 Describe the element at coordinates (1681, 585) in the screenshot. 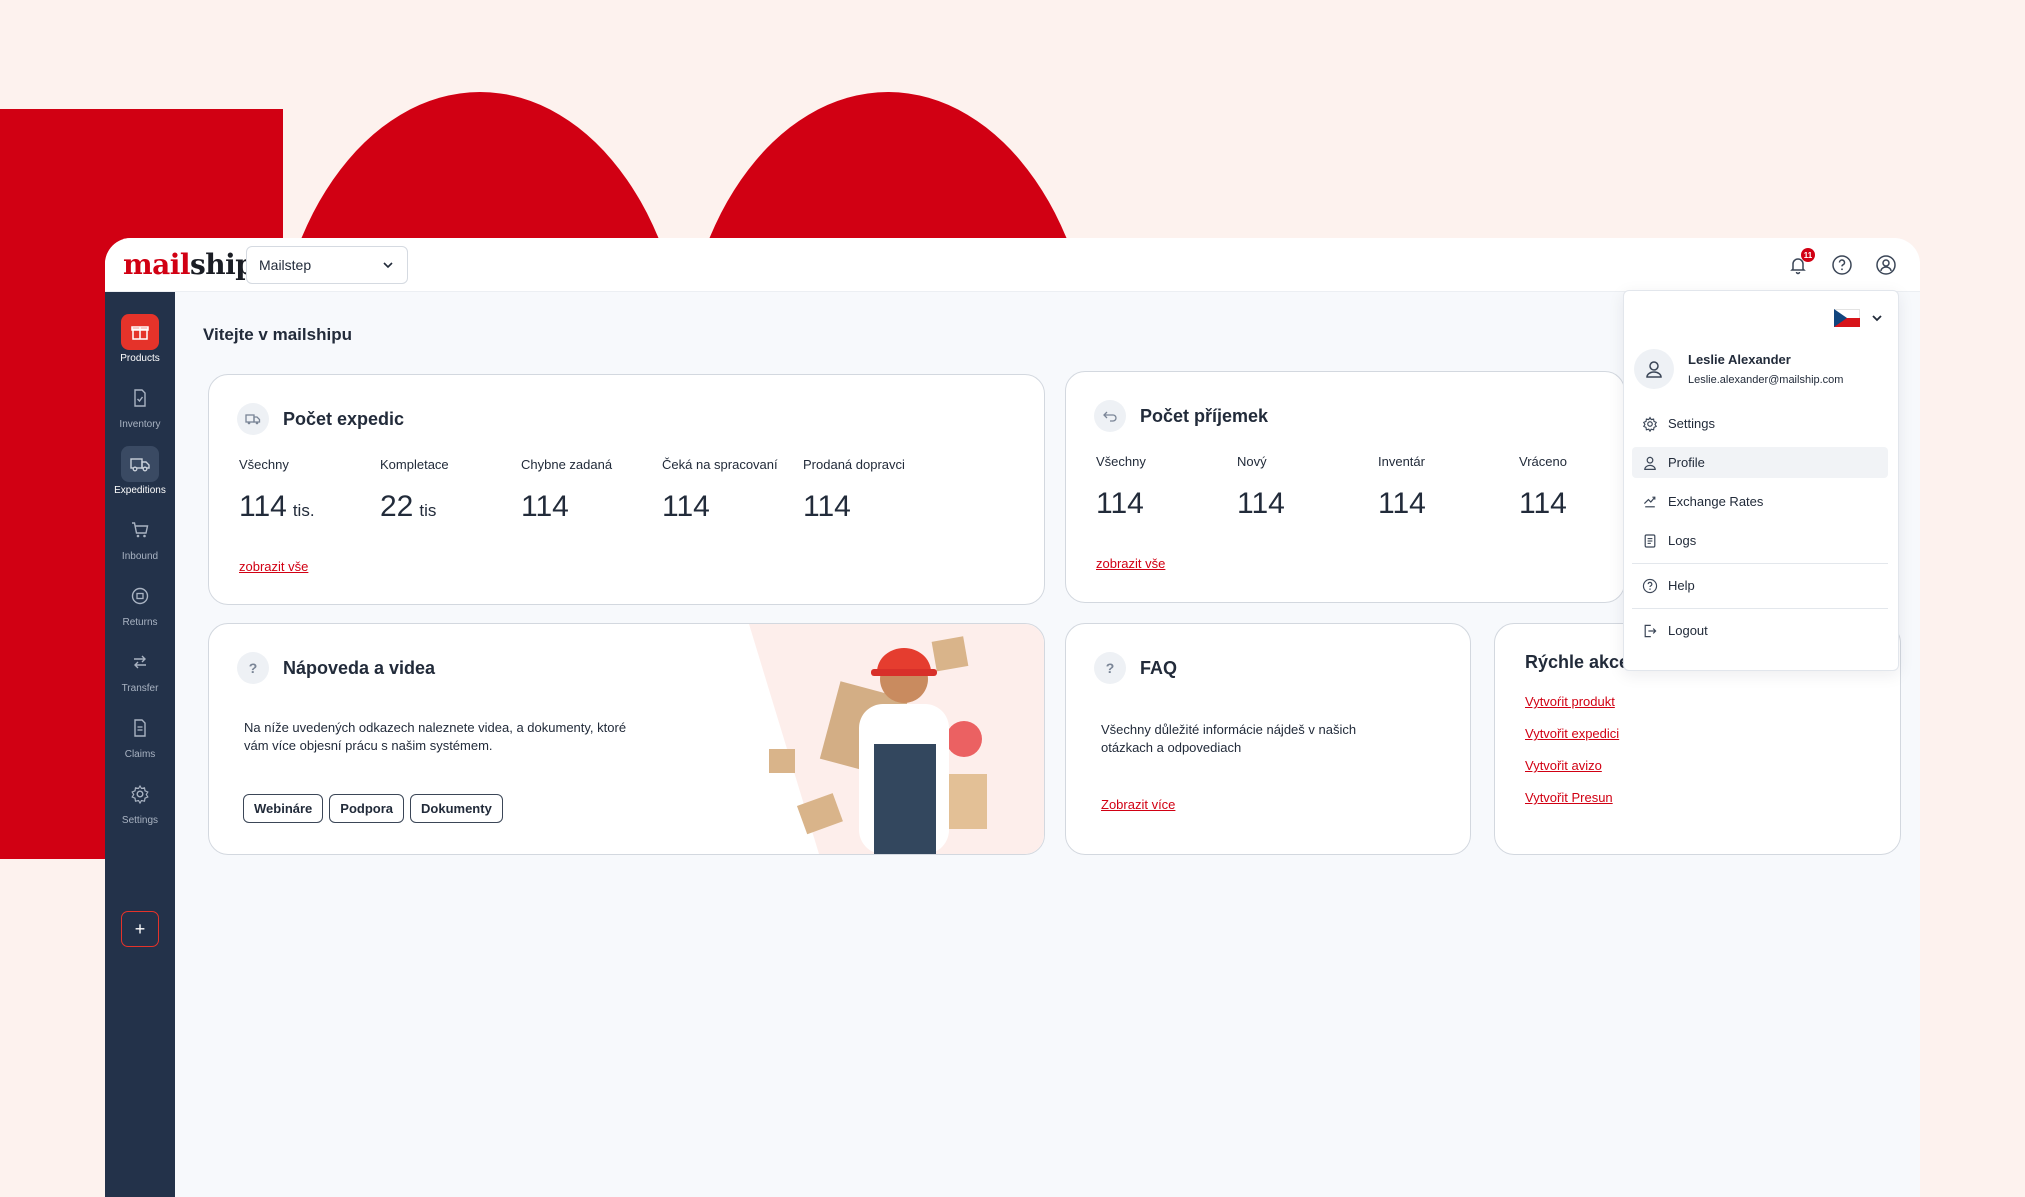

I see `menu-item-label: Help` at that location.